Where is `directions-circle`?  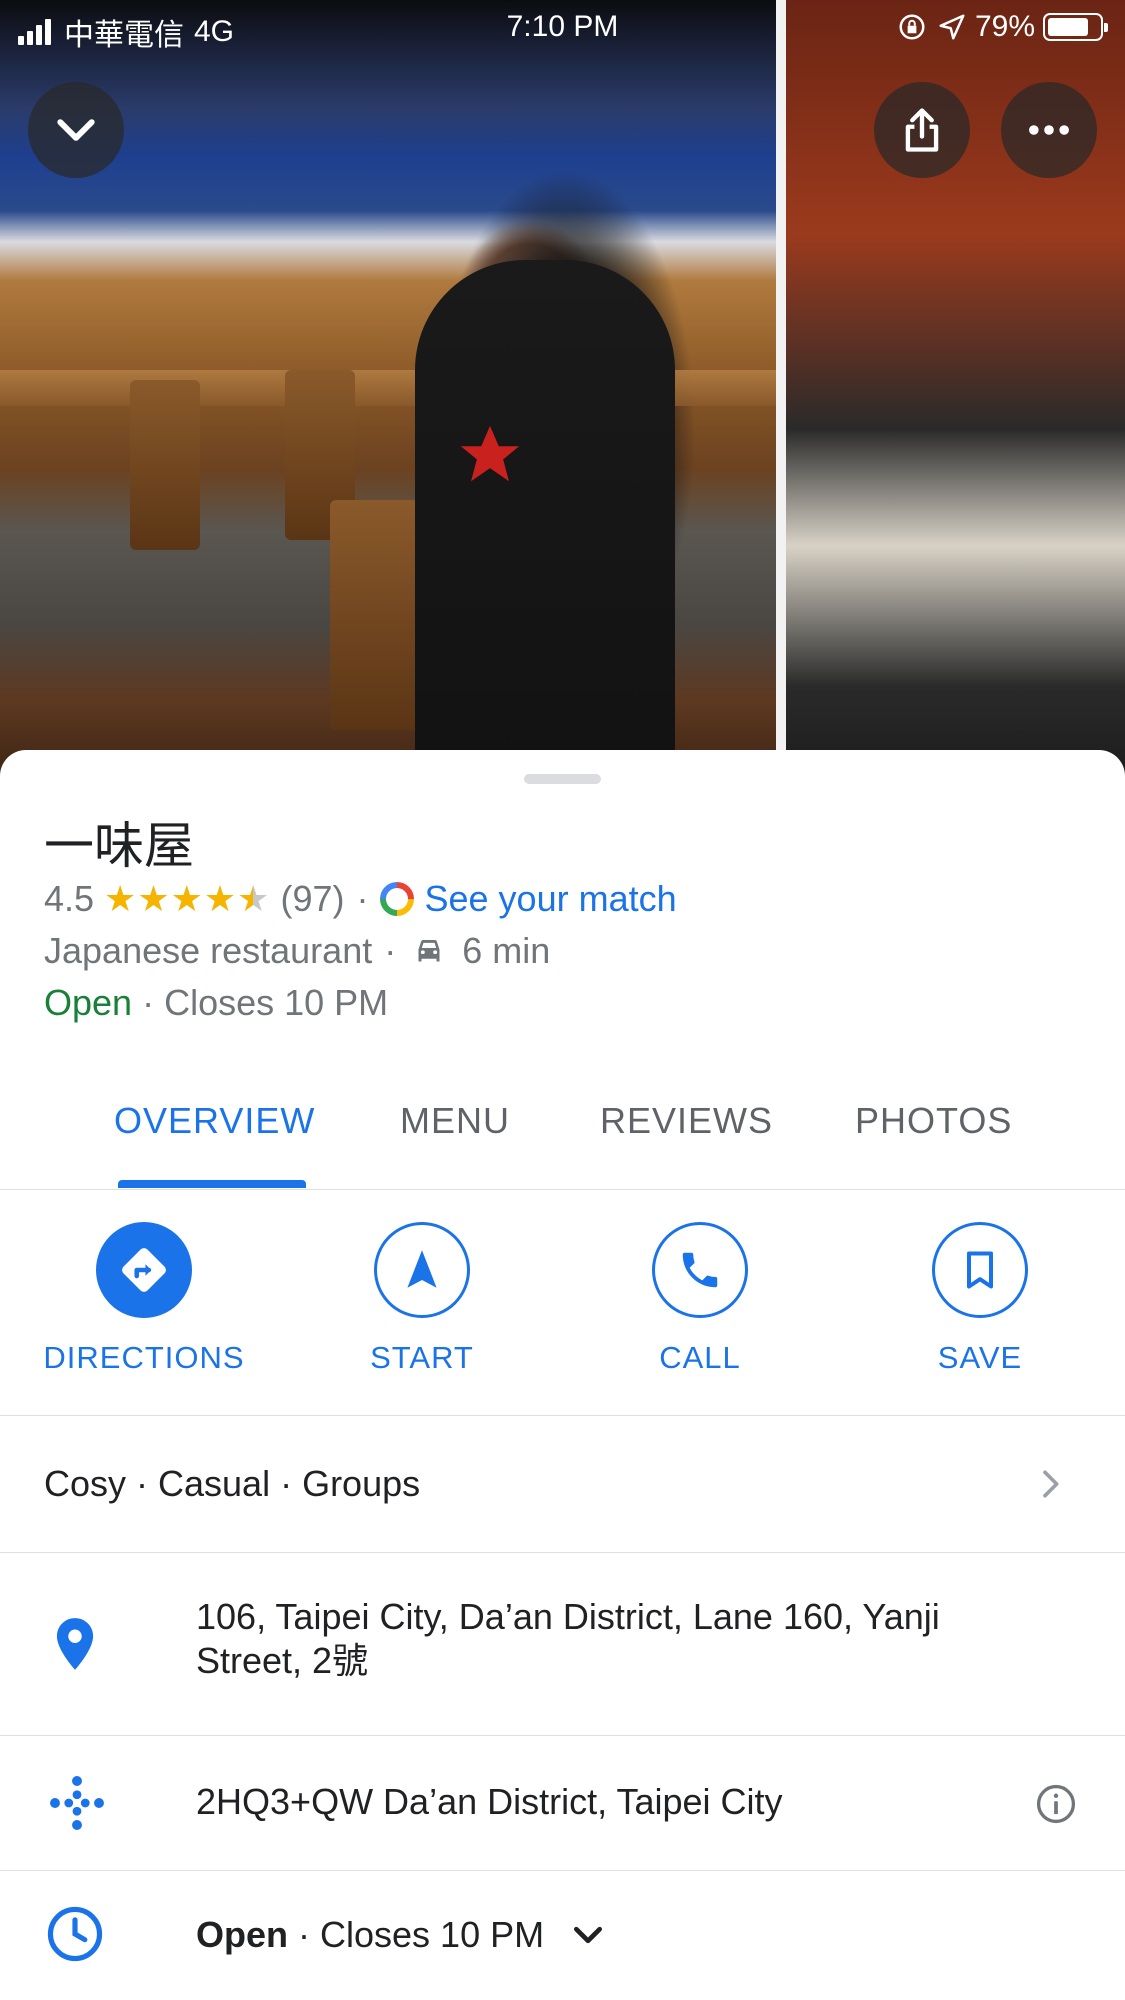 directions-circle is located at coordinates (144, 1270).